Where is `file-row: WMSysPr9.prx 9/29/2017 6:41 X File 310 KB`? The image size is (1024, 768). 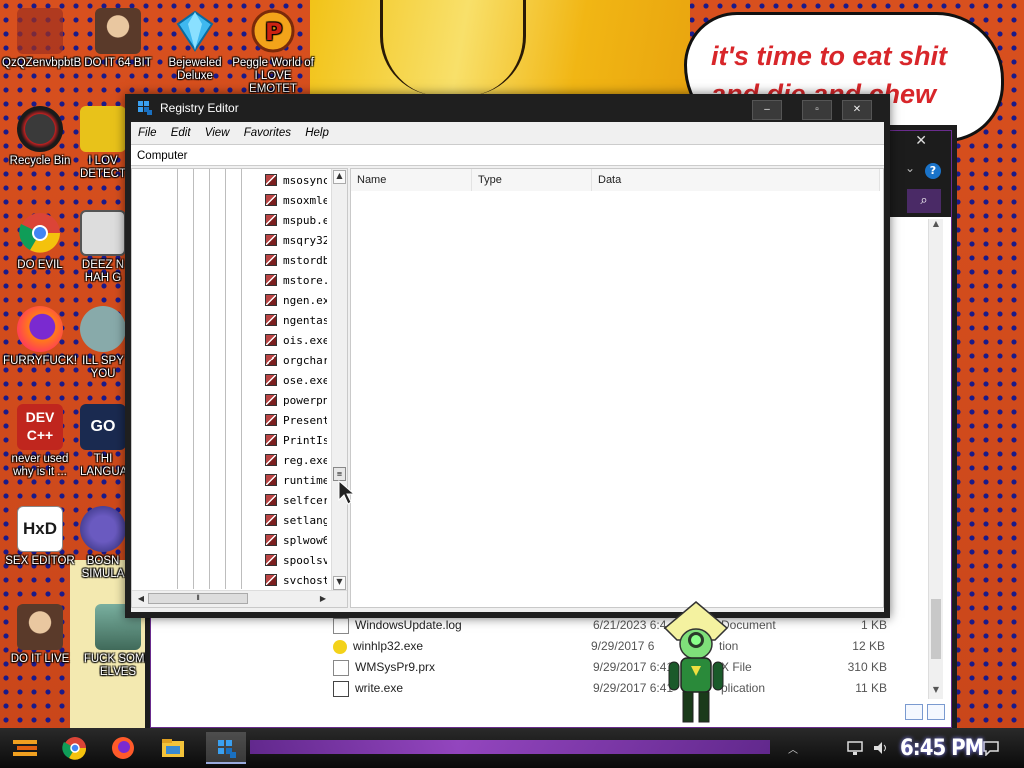 file-row: WMSysPr9.prx 9/29/2017 6:41 X File 310 KB is located at coordinates (610, 667).